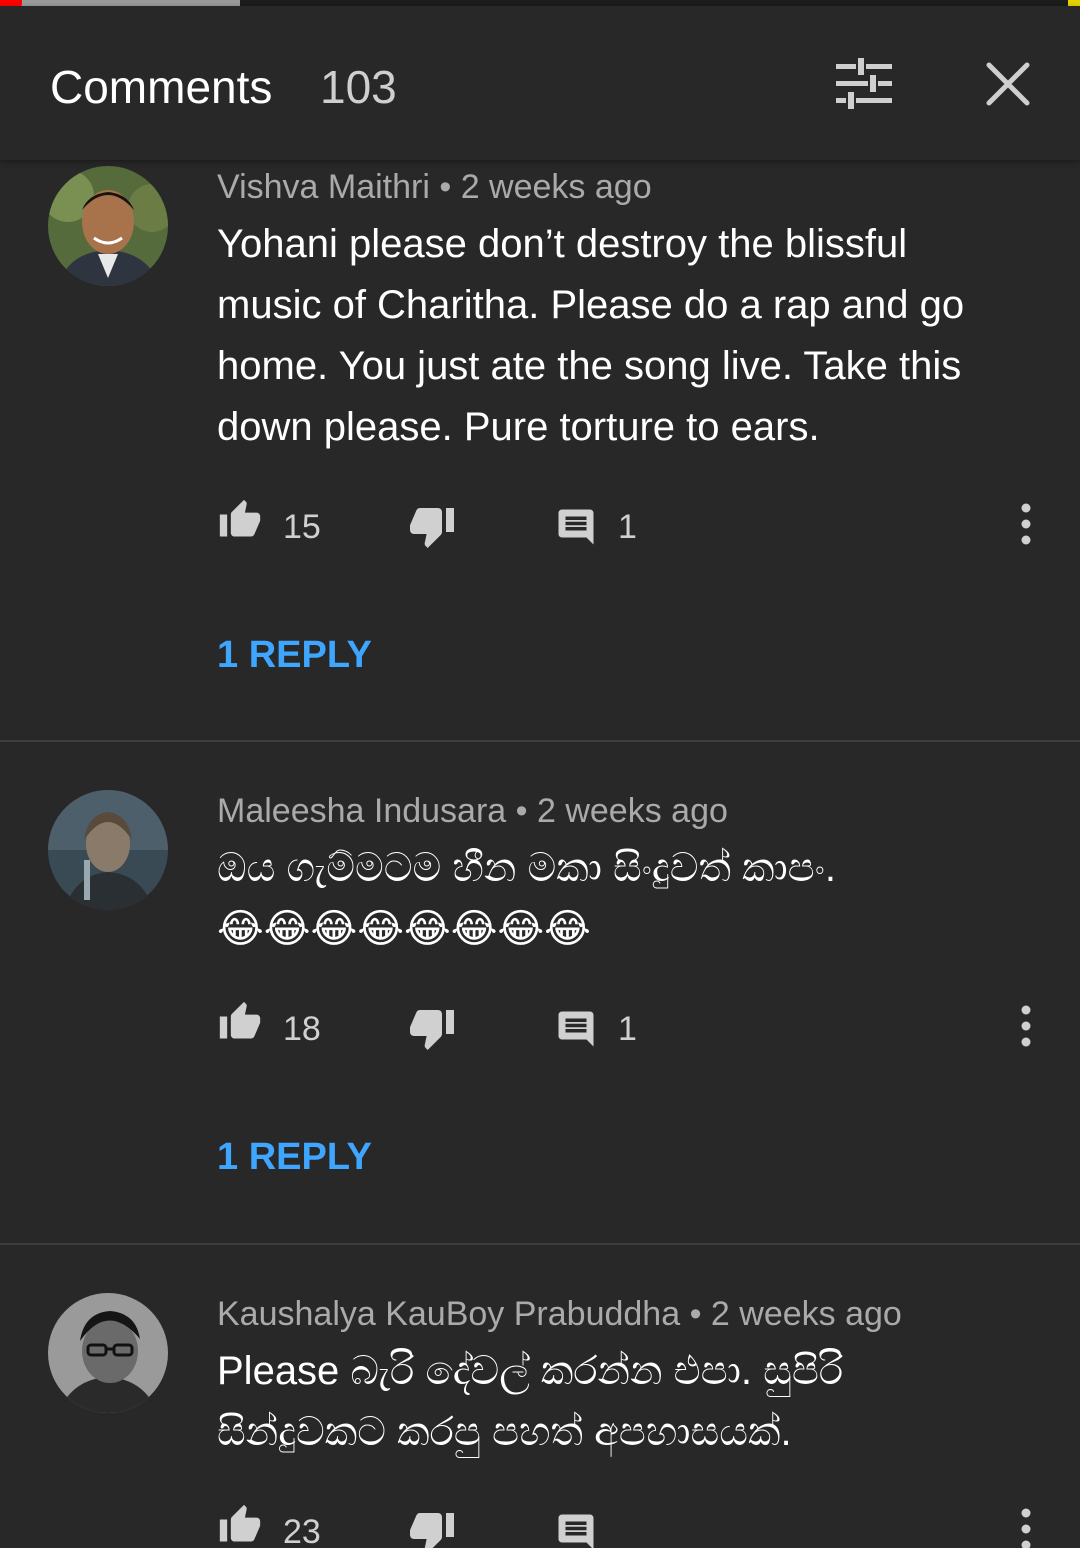 This screenshot has height=1548, width=1080. Describe the element at coordinates (302, 1029) in the screenshot. I see `like-count: 18` at that location.